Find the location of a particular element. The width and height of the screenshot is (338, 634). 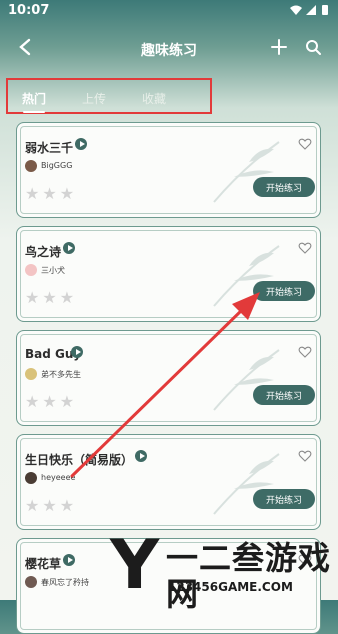

author-name: BigGGG is located at coordinates (57, 165).